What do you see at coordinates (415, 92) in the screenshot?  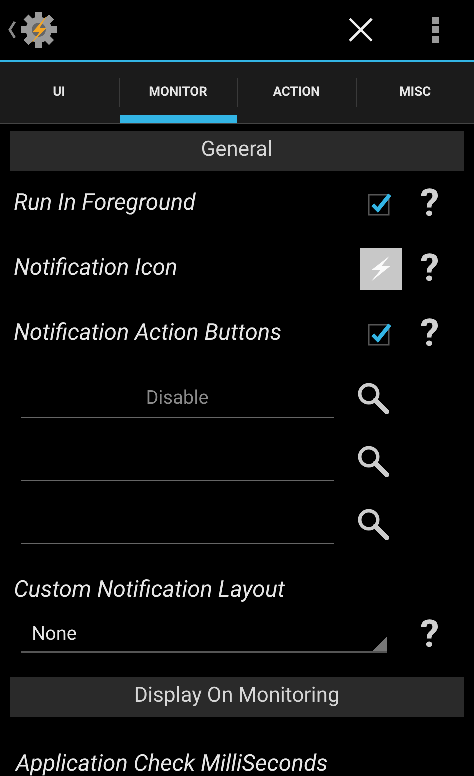 I see `tab: MISC` at bounding box center [415, 92].